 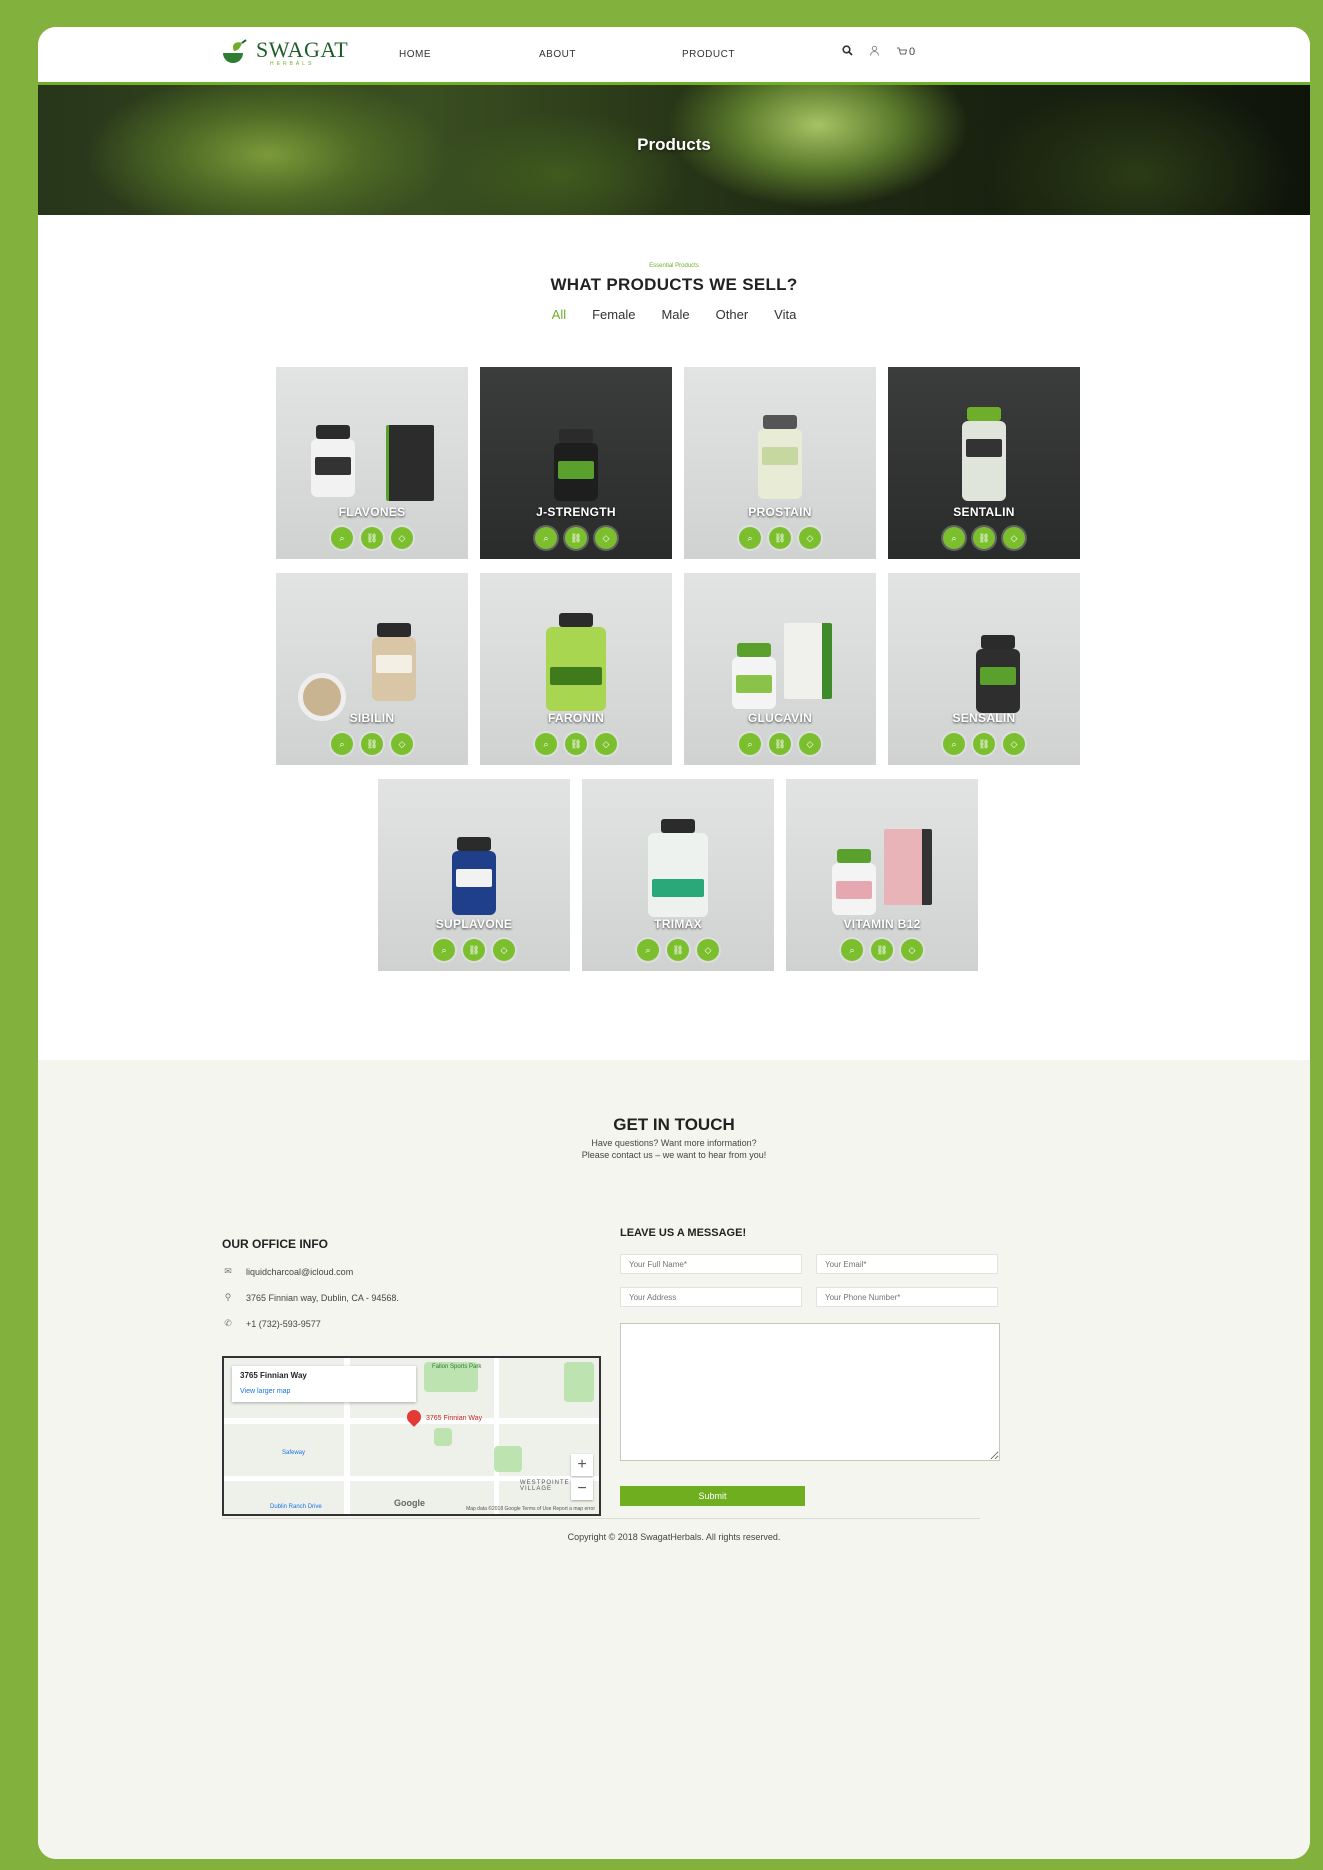 What do you see at coordinates (674, 144) in the screenshot?
I see `hero-title: Products` at bounding box center [674, 144].